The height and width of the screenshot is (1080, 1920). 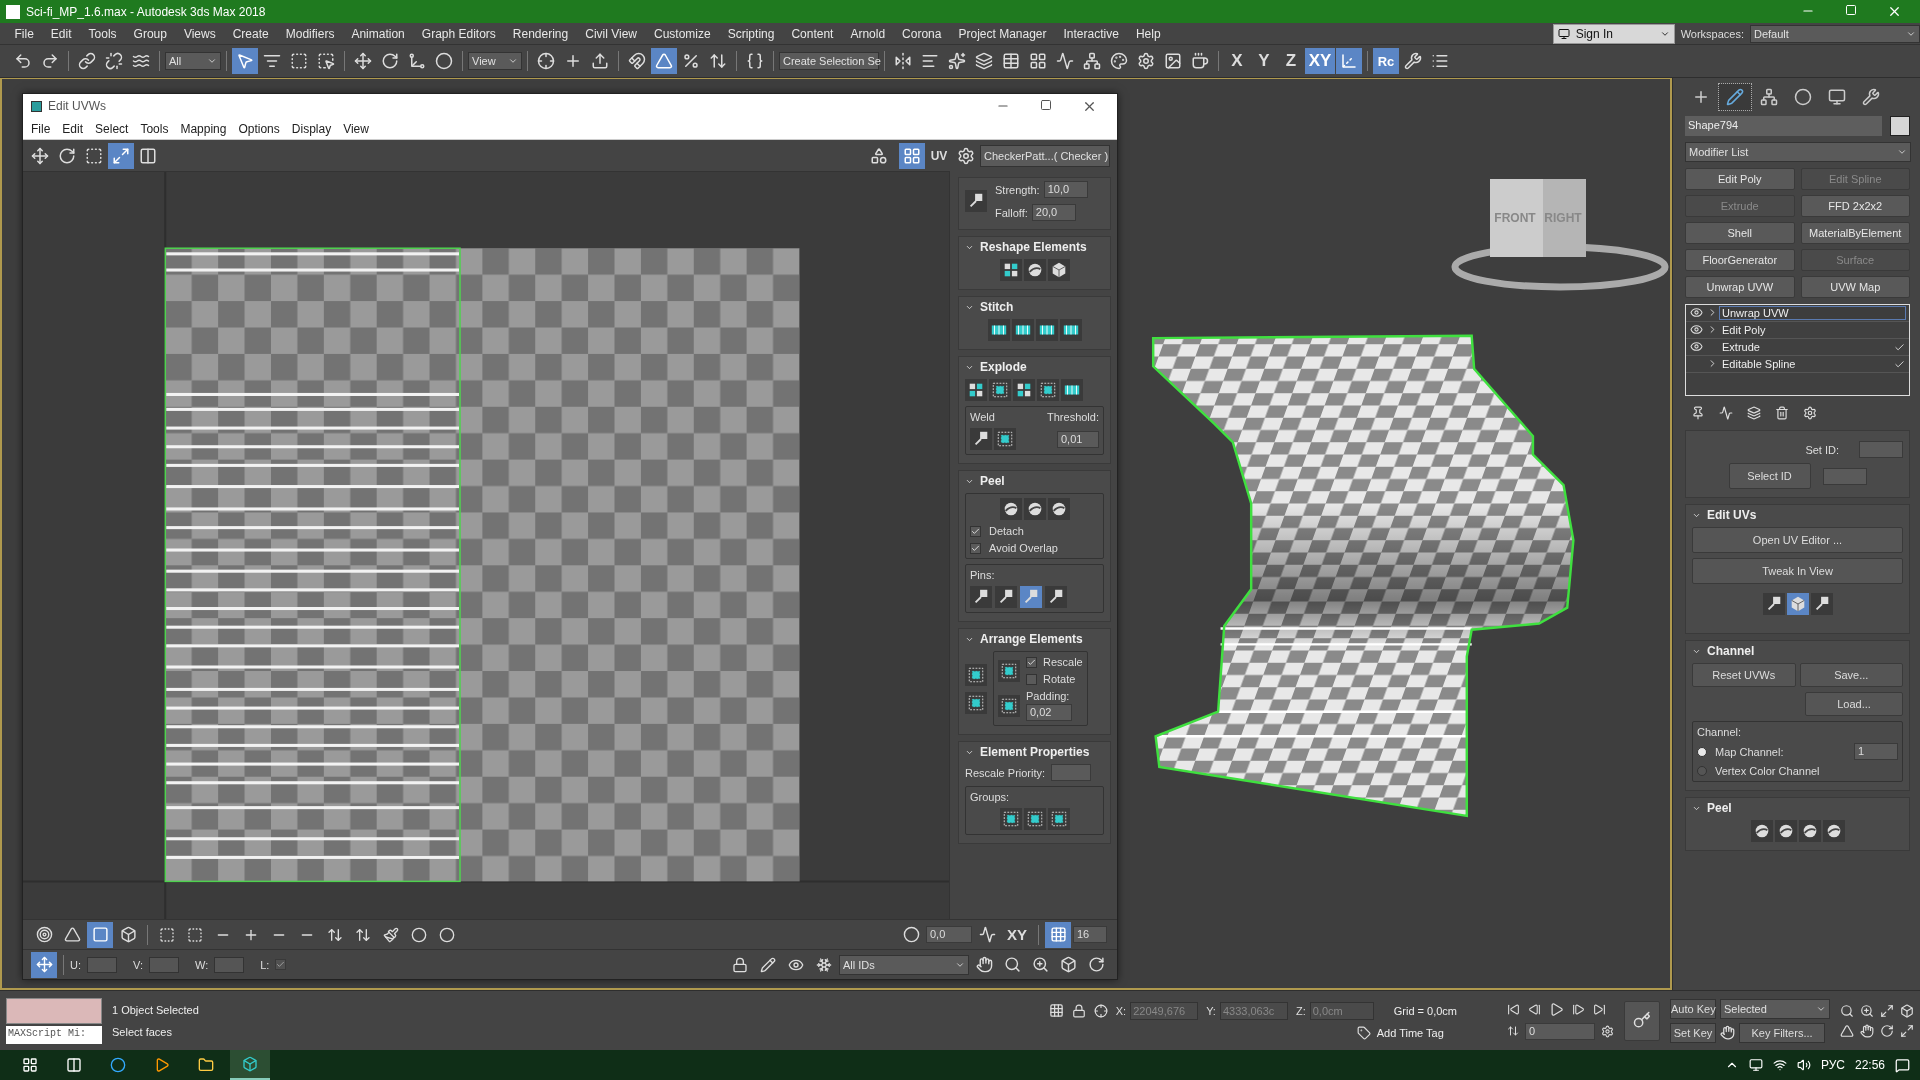 I want to click on stack-item: Edit Poly, so click(x=1812, y=330).